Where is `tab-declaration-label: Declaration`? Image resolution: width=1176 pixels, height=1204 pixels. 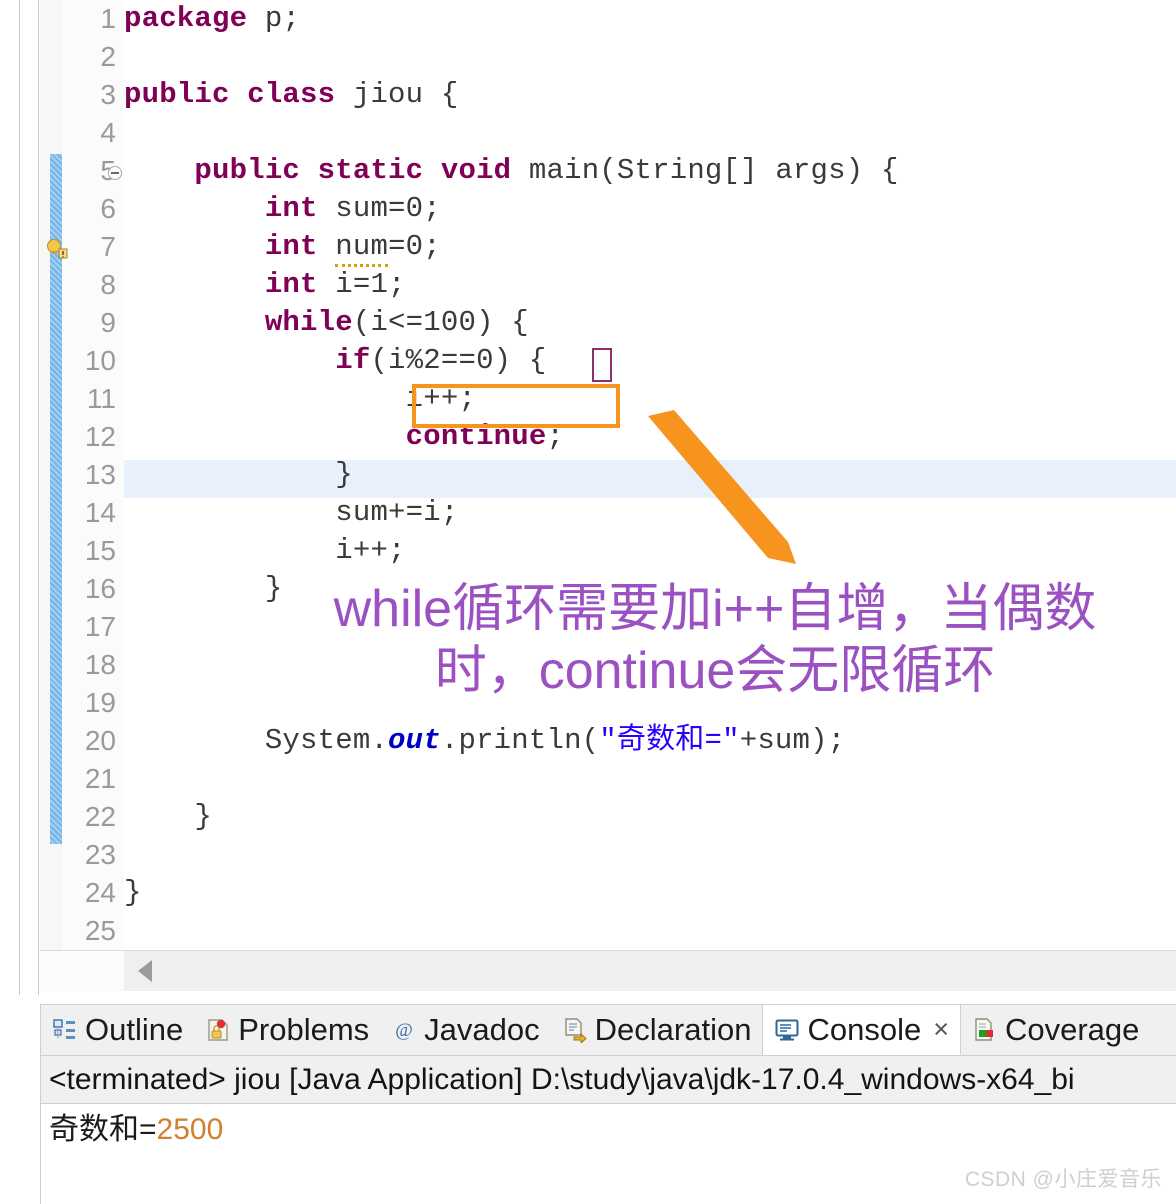
tab-declaration-label: Declaration is located at coordinates (673, 1029).